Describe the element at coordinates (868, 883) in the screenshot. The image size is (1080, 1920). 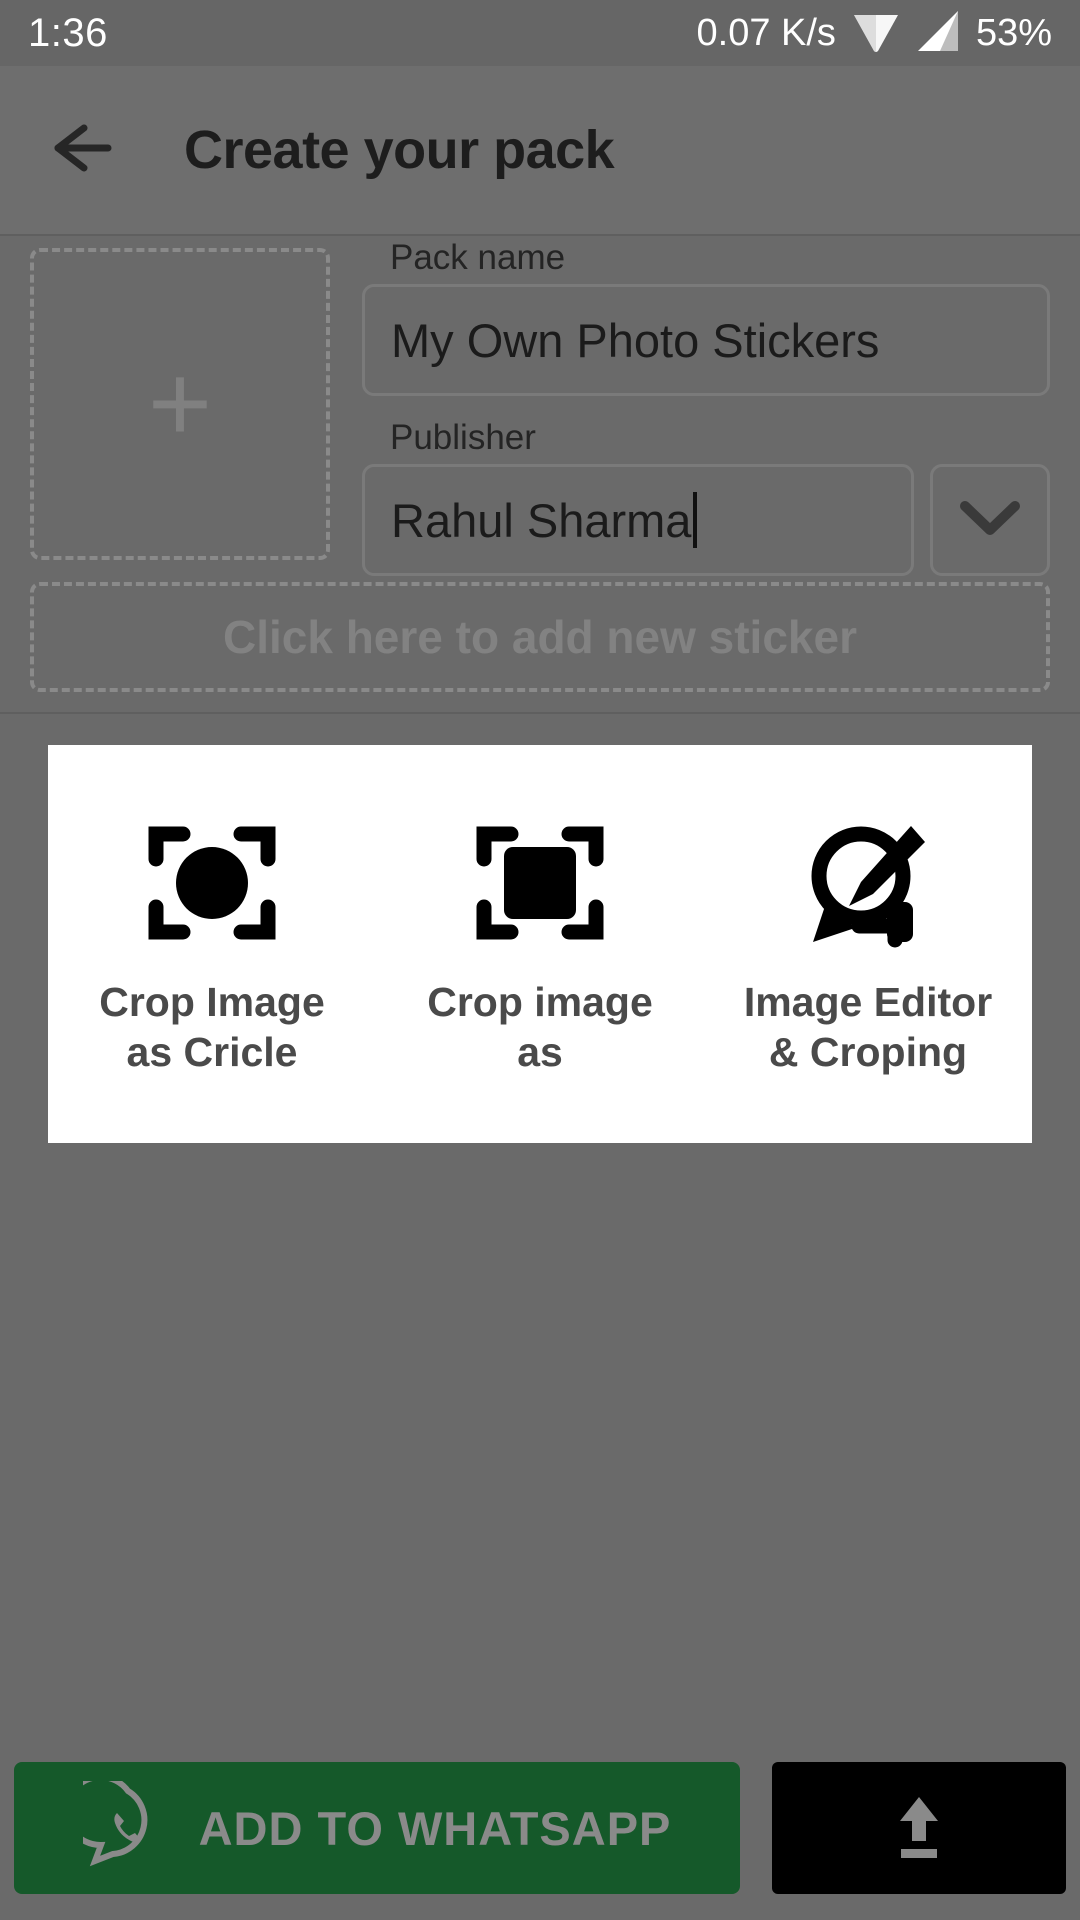
I see `image-editor-pen-icon` at that location.